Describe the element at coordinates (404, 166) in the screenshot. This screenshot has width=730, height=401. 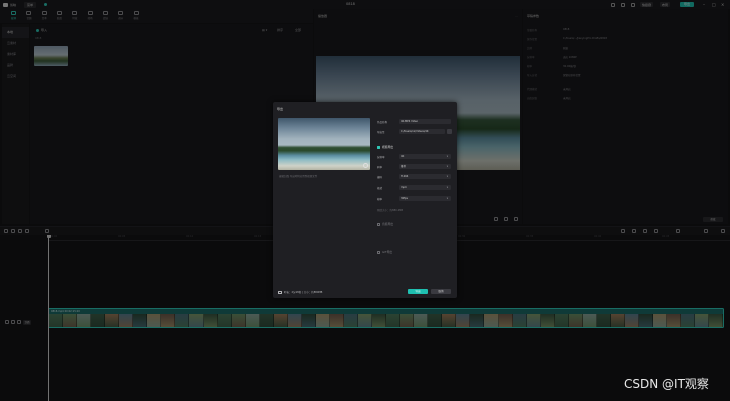
I see `select-value: 推荐` at that location.